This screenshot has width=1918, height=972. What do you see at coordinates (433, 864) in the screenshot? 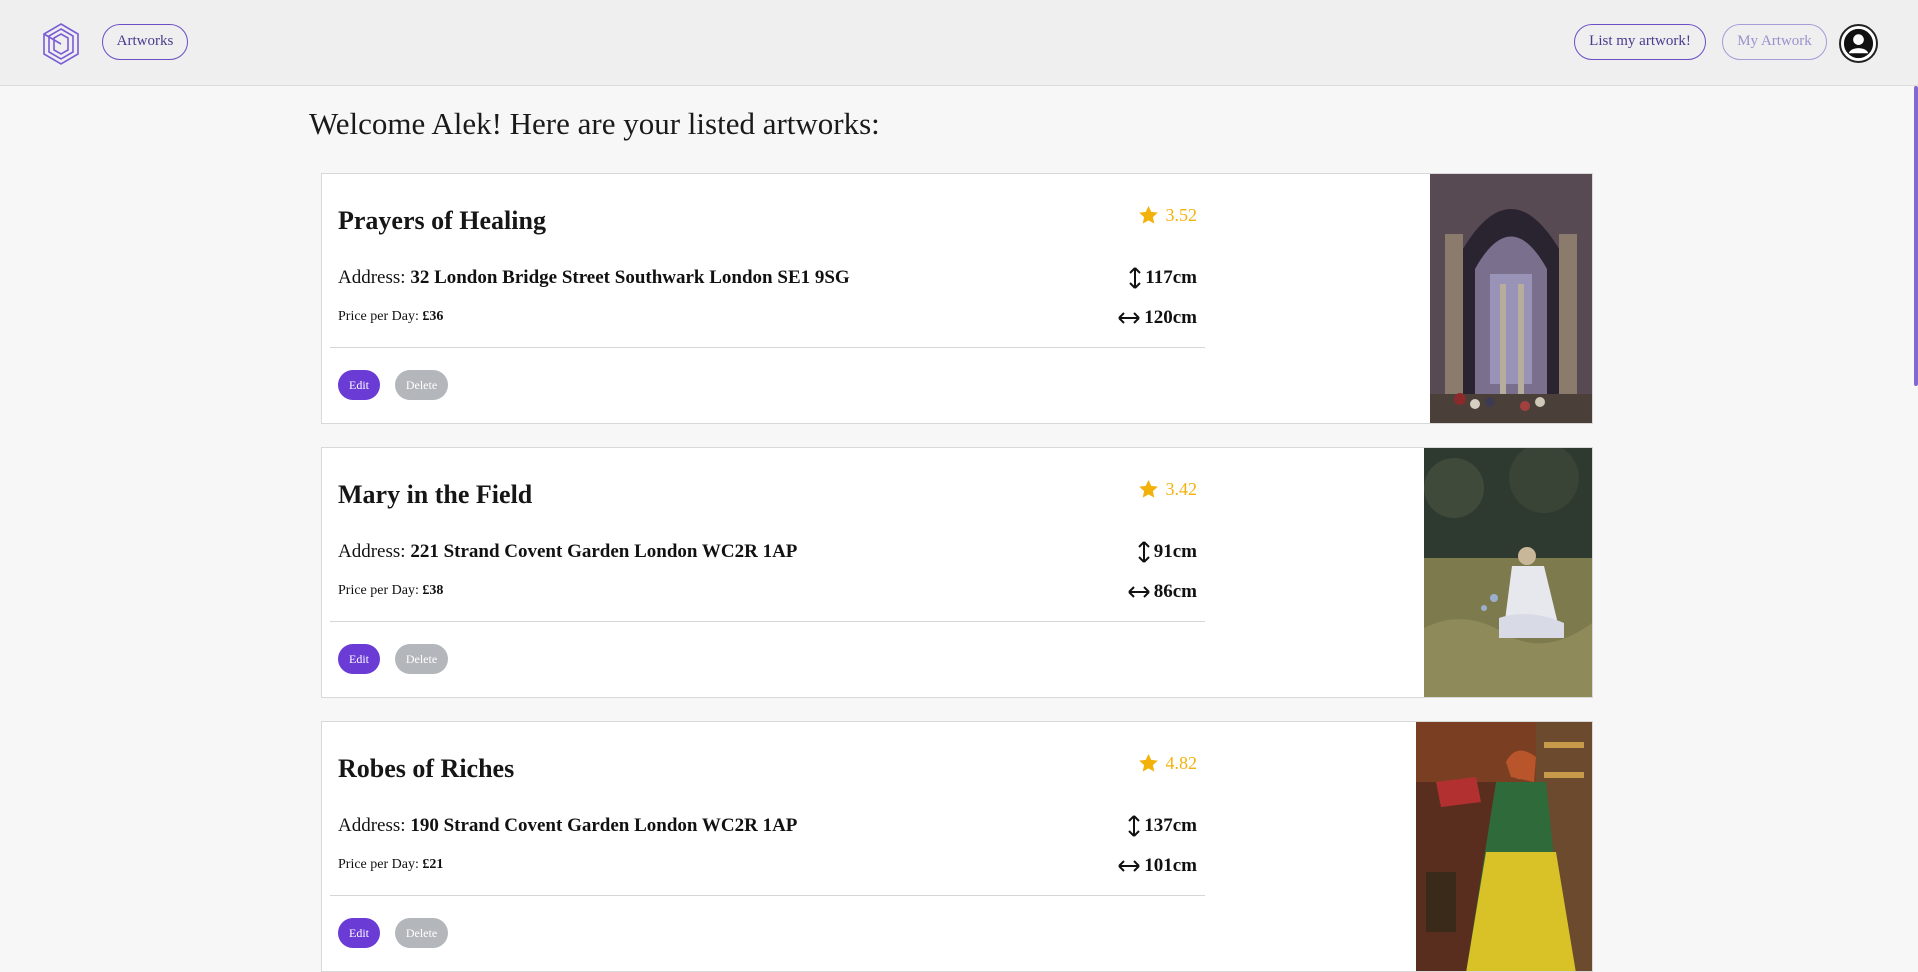
I see `price-value: £21` at bounding box center [433, 864].